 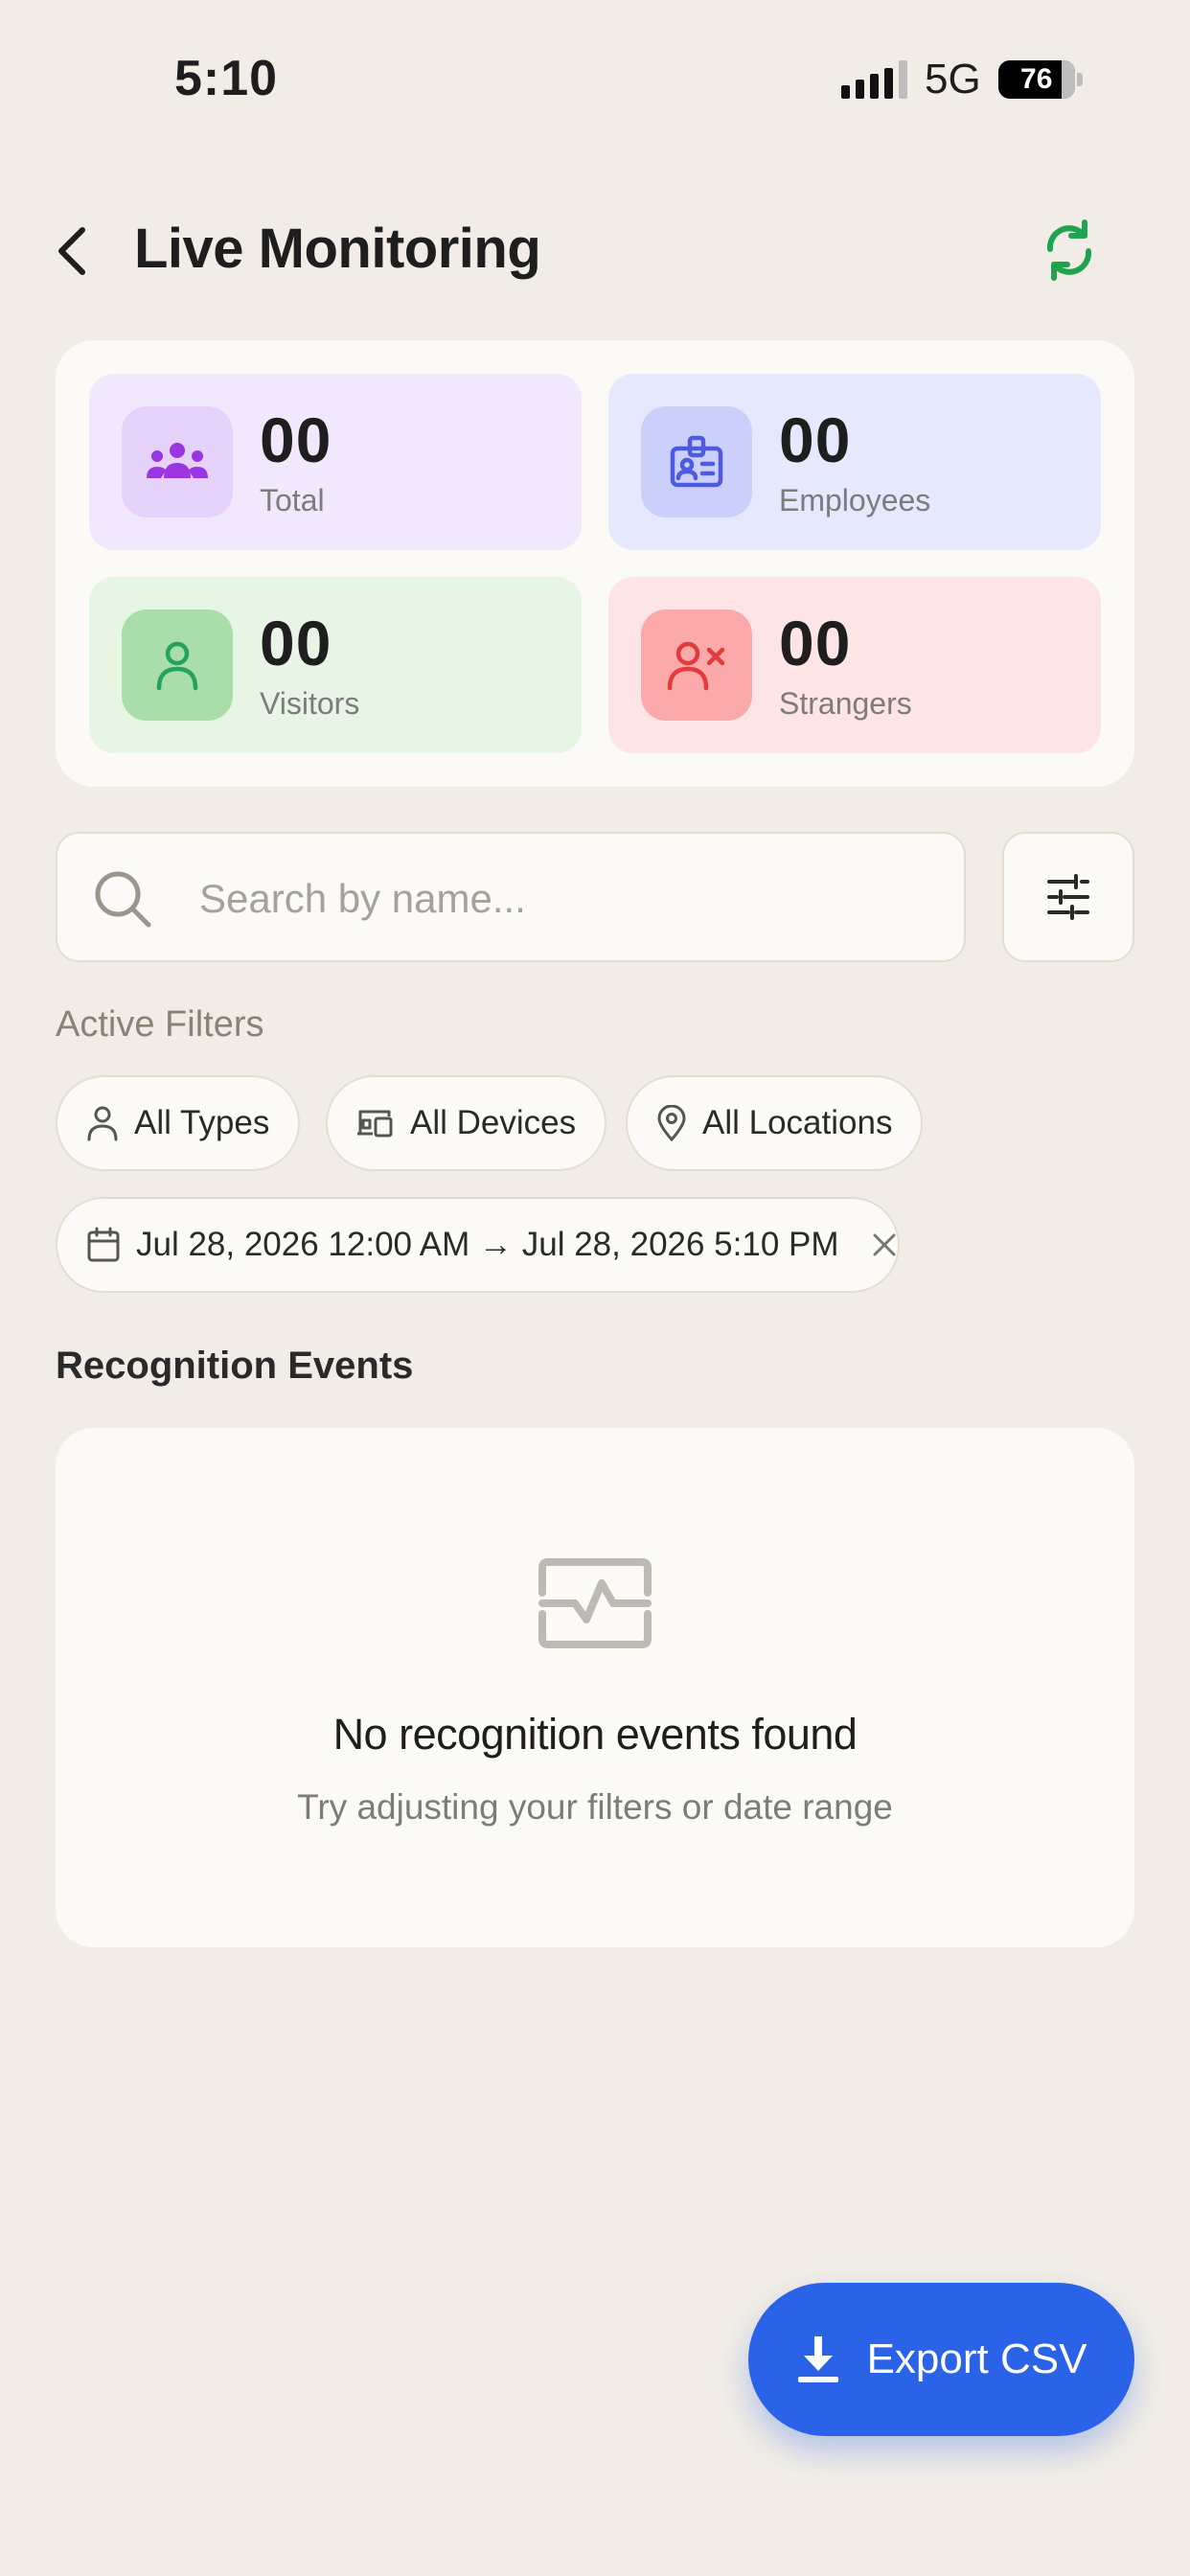 What do you see at coordinates (697, 462) in the screenshot?
I see `id-badge-icon` at bounding box center [697, 462].